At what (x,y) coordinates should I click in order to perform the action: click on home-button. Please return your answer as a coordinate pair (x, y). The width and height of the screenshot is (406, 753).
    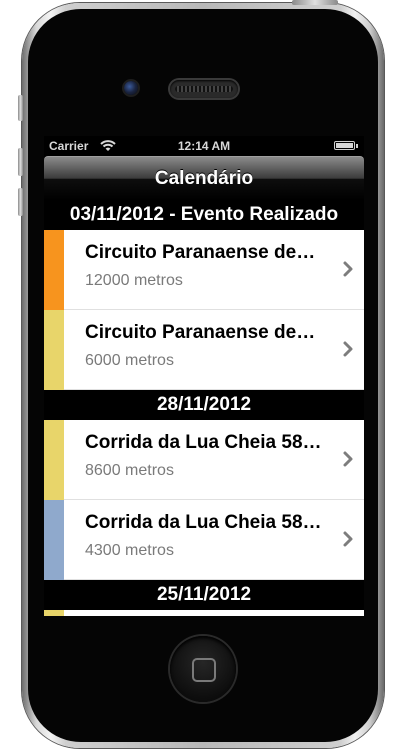
    Looking at the image, I should click on (203, 669).